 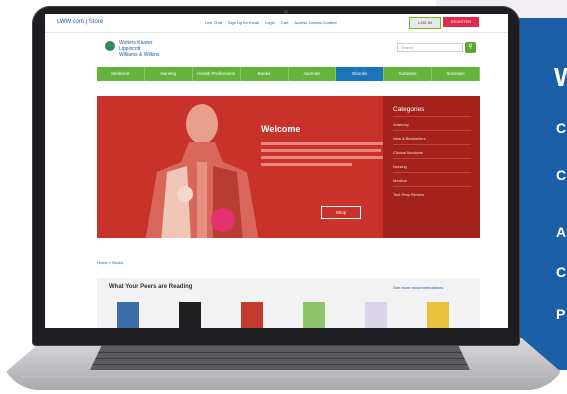 I want to click on nav-item-ebooks: Ebooks, so click(x=360, y=74).